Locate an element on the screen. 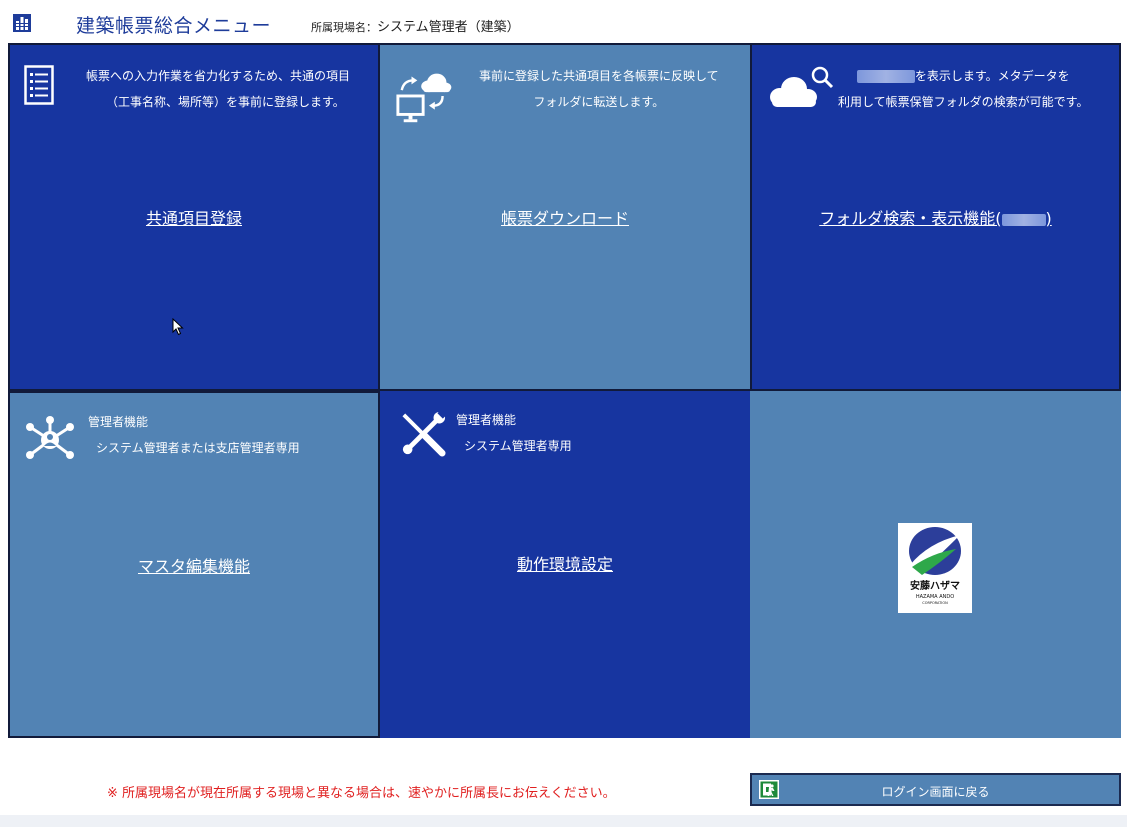  list-document-icon is located at coordinates (39, 85).